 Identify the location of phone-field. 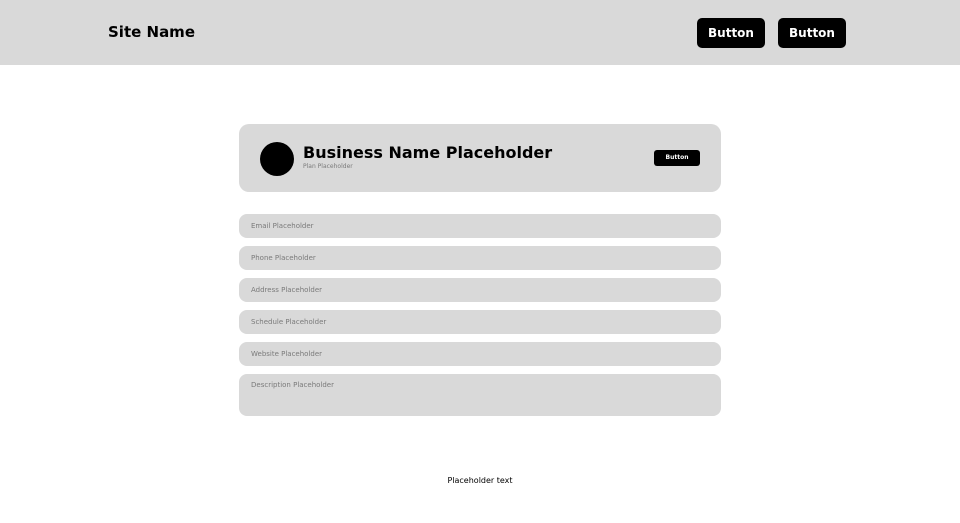
(480, 258).